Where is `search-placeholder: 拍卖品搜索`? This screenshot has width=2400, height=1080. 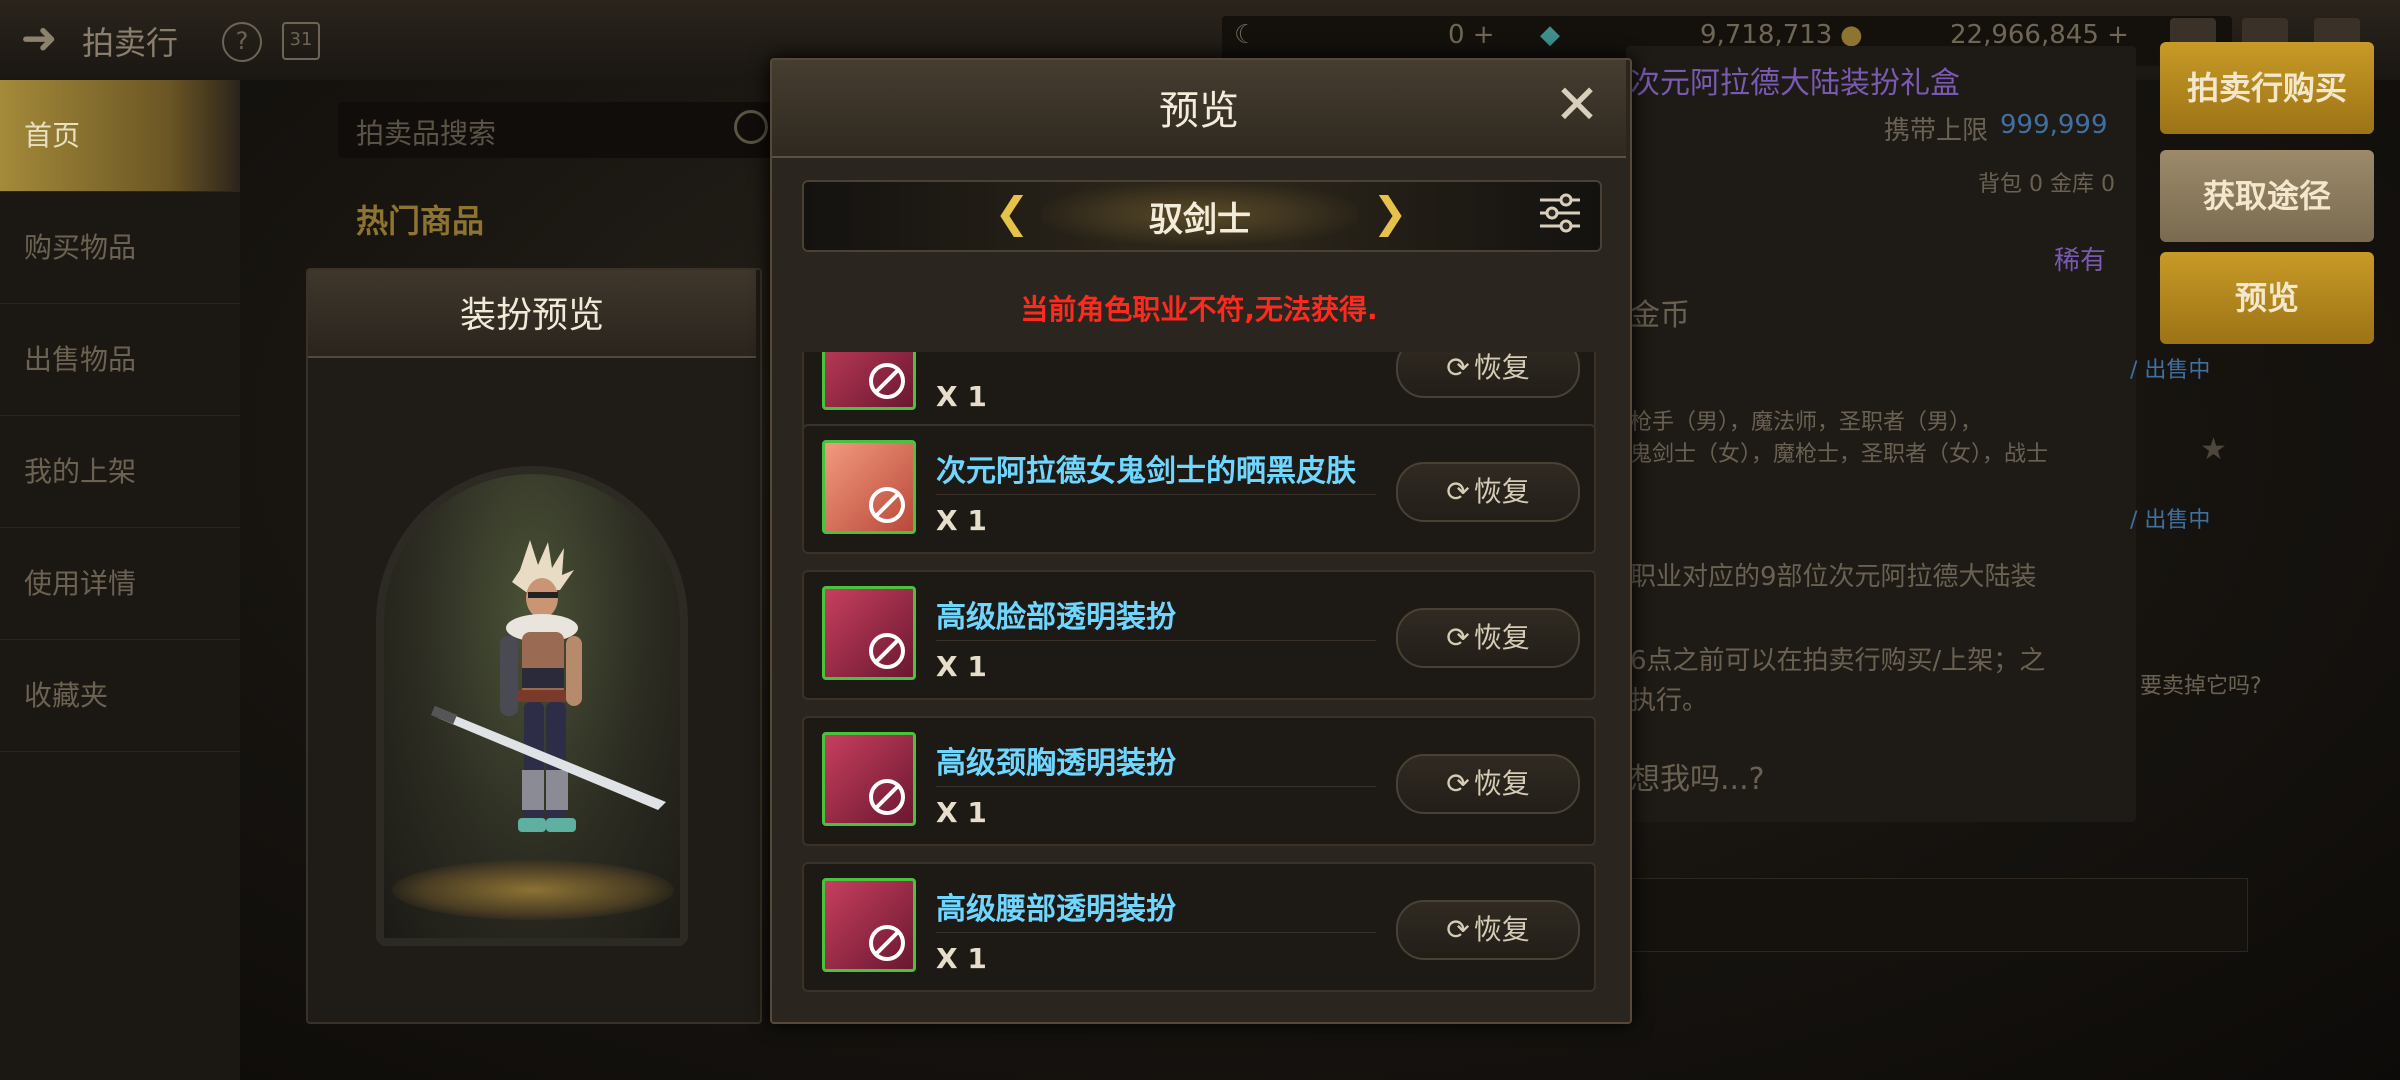 search-placeholder: 拍卖品搜索 is located at coordinates (426, 133).